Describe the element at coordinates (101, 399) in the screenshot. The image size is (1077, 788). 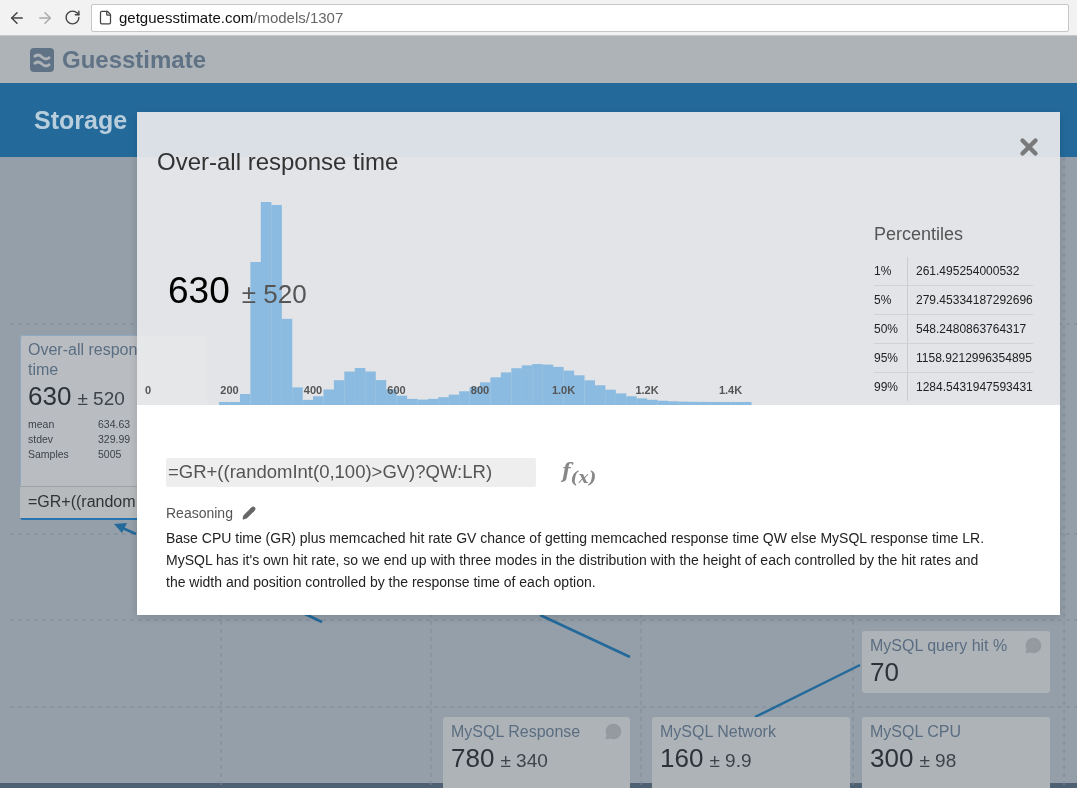
I see `card-spread: ± 520` at that location.